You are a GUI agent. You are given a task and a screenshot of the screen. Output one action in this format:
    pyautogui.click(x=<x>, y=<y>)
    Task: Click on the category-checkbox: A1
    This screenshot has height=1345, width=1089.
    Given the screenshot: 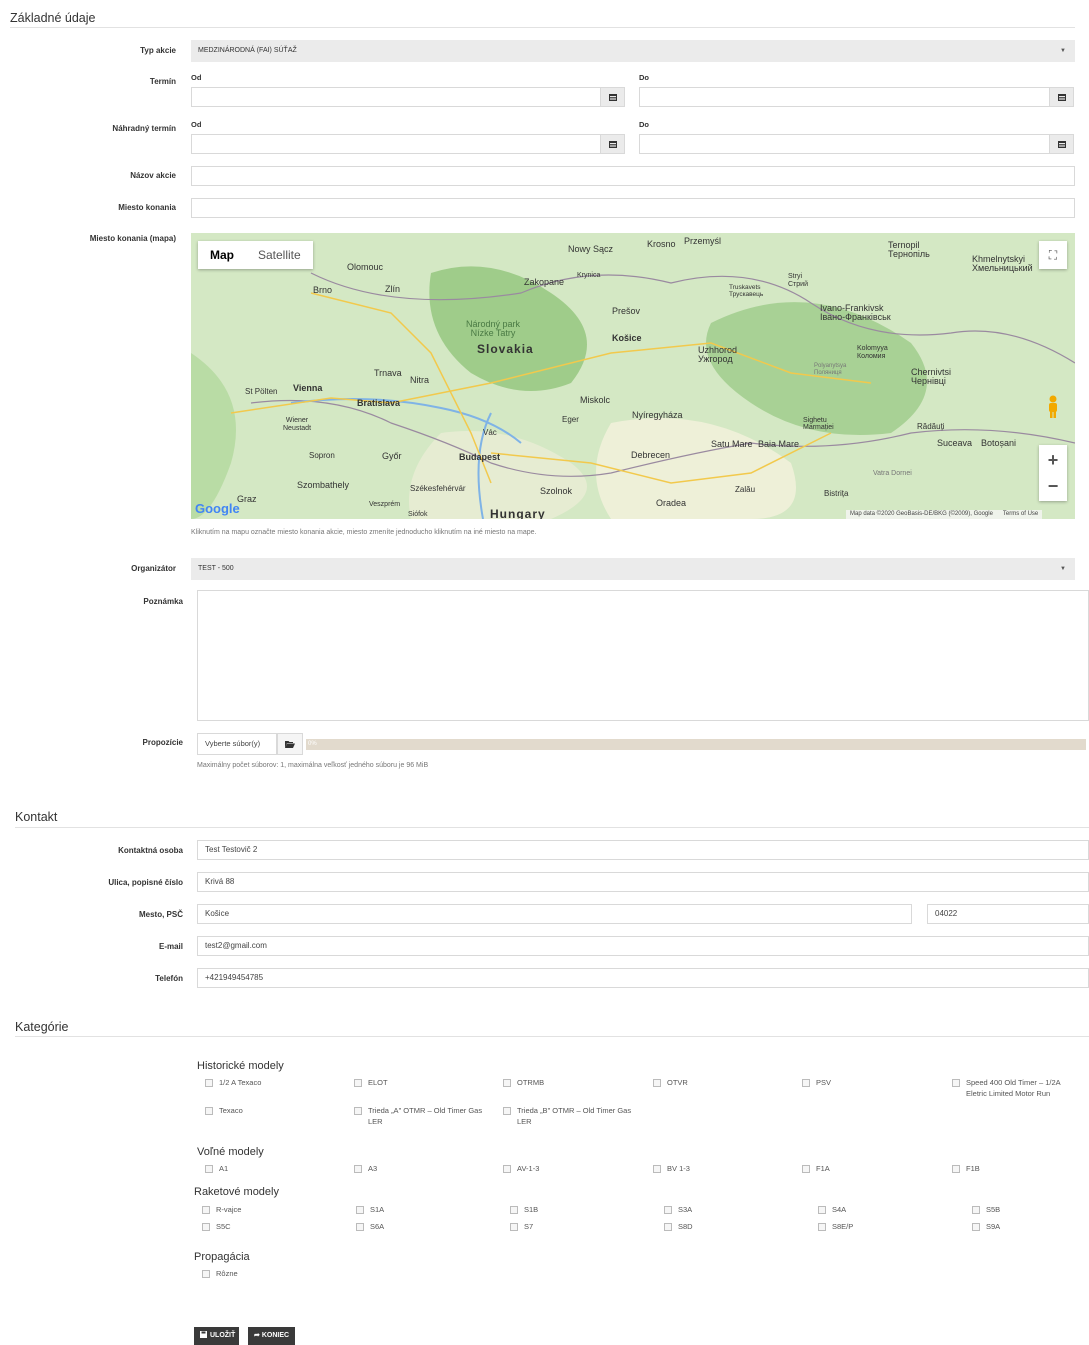 What is the action you would take?
    pyautogui.click(x=216, y=1168)
    